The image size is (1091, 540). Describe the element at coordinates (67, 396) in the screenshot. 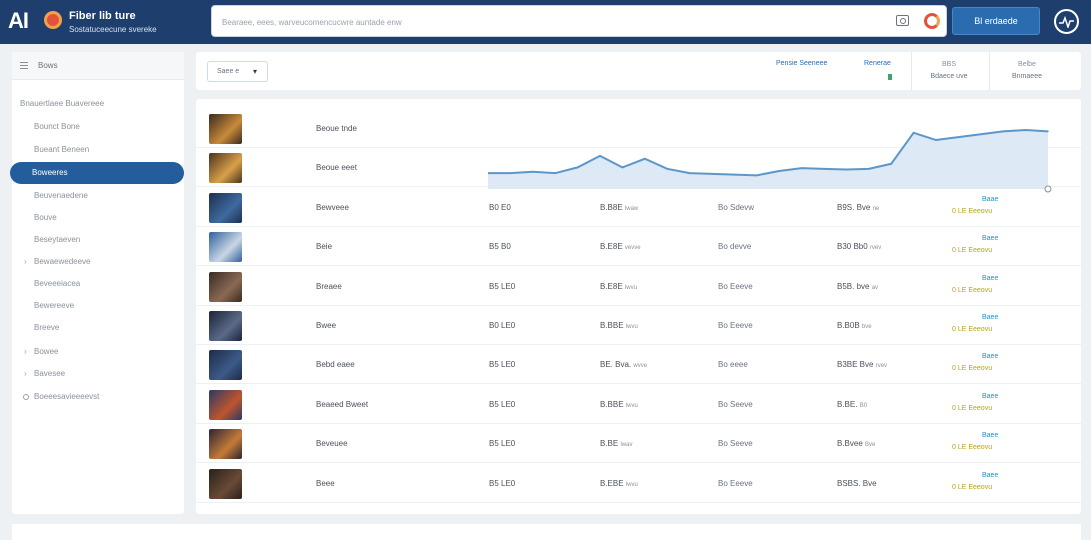

I see `sidebar-item-label: Boeeesavieeeevst` at that location.